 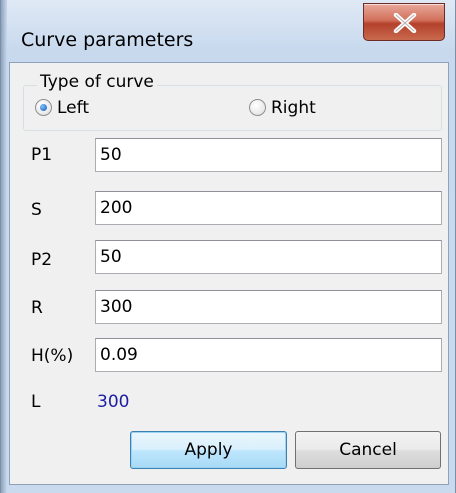 I want to click on apply-button: Apply, so click(x=208, y=450).